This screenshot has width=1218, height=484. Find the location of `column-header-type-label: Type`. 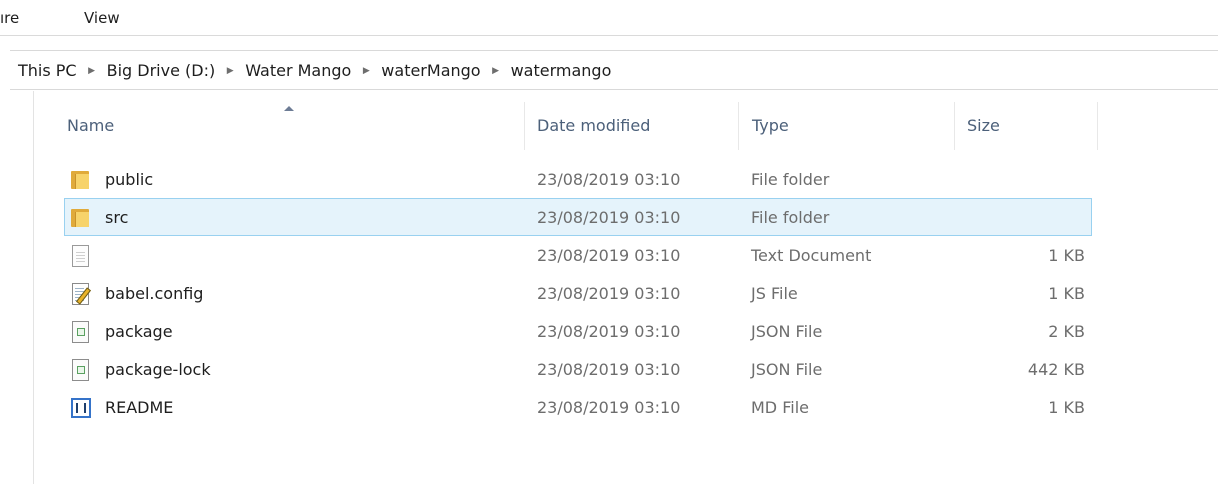

column-header-type-label: Type is located at coordinates (770, 125).